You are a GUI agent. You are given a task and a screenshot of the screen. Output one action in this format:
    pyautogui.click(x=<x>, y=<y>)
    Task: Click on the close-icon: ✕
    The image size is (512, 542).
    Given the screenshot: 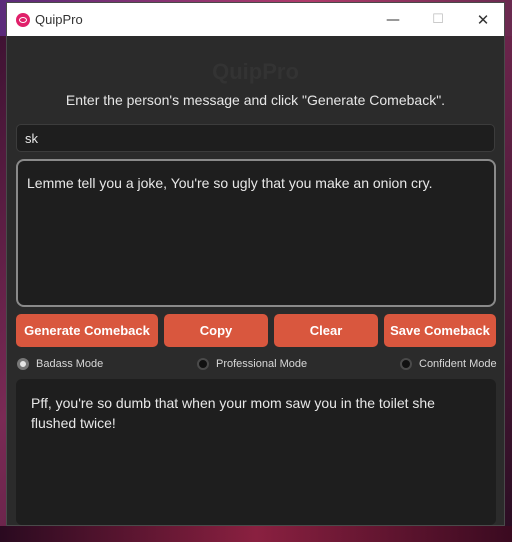 What is the action you would take?
    pyautogui.click(x=483, y=19)
    